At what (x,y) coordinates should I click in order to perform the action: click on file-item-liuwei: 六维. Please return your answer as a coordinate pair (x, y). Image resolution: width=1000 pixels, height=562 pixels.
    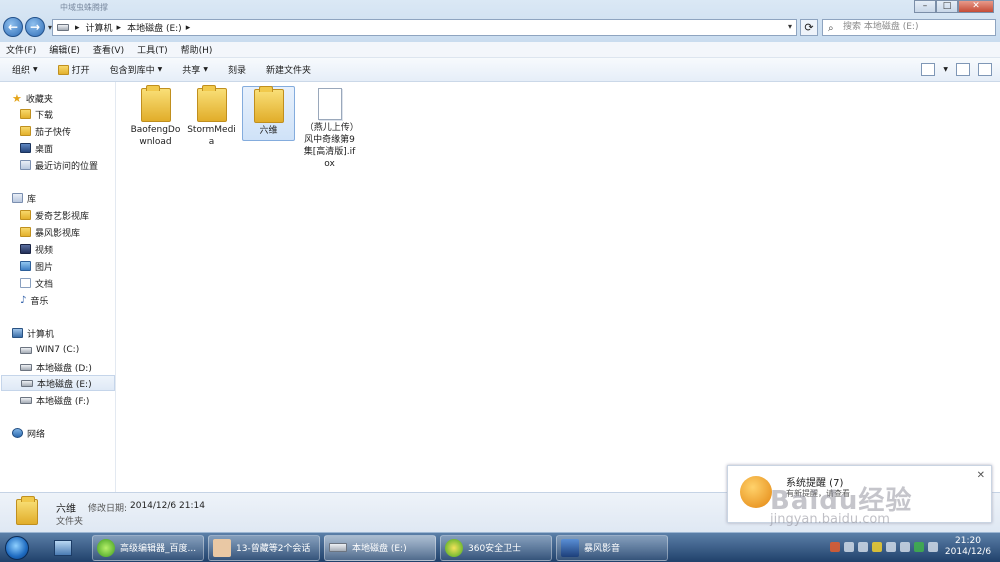
    Looking at the image, I should click on (268, 113).